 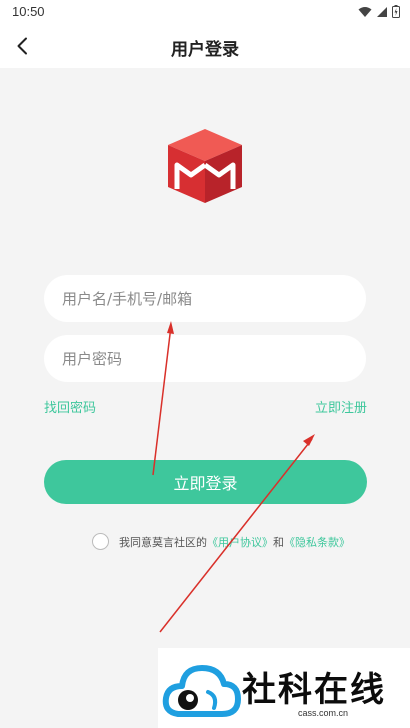 What do you see at coordinates (70, 406) in the screenshot?
I see `forgot-password-link: 找回密码` at bounding box center [70, 406].